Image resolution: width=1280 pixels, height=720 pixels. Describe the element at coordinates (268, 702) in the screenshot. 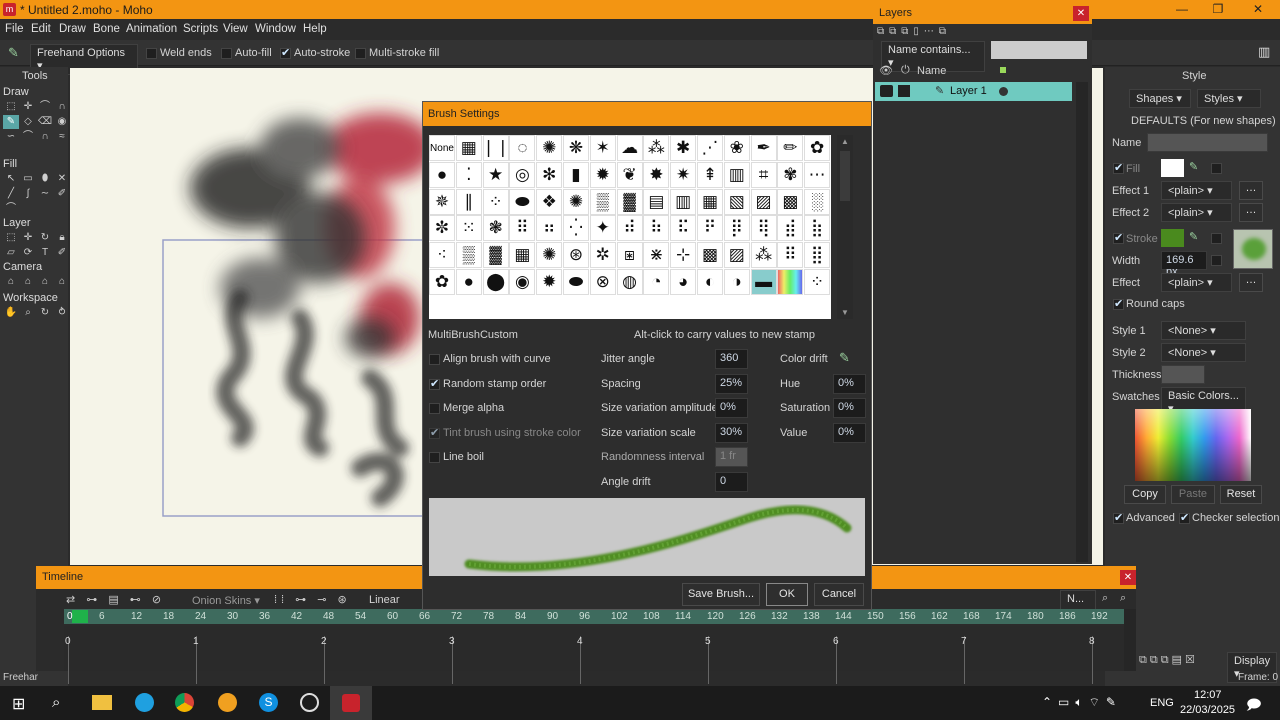

I see `skype-icon: S` at that location.